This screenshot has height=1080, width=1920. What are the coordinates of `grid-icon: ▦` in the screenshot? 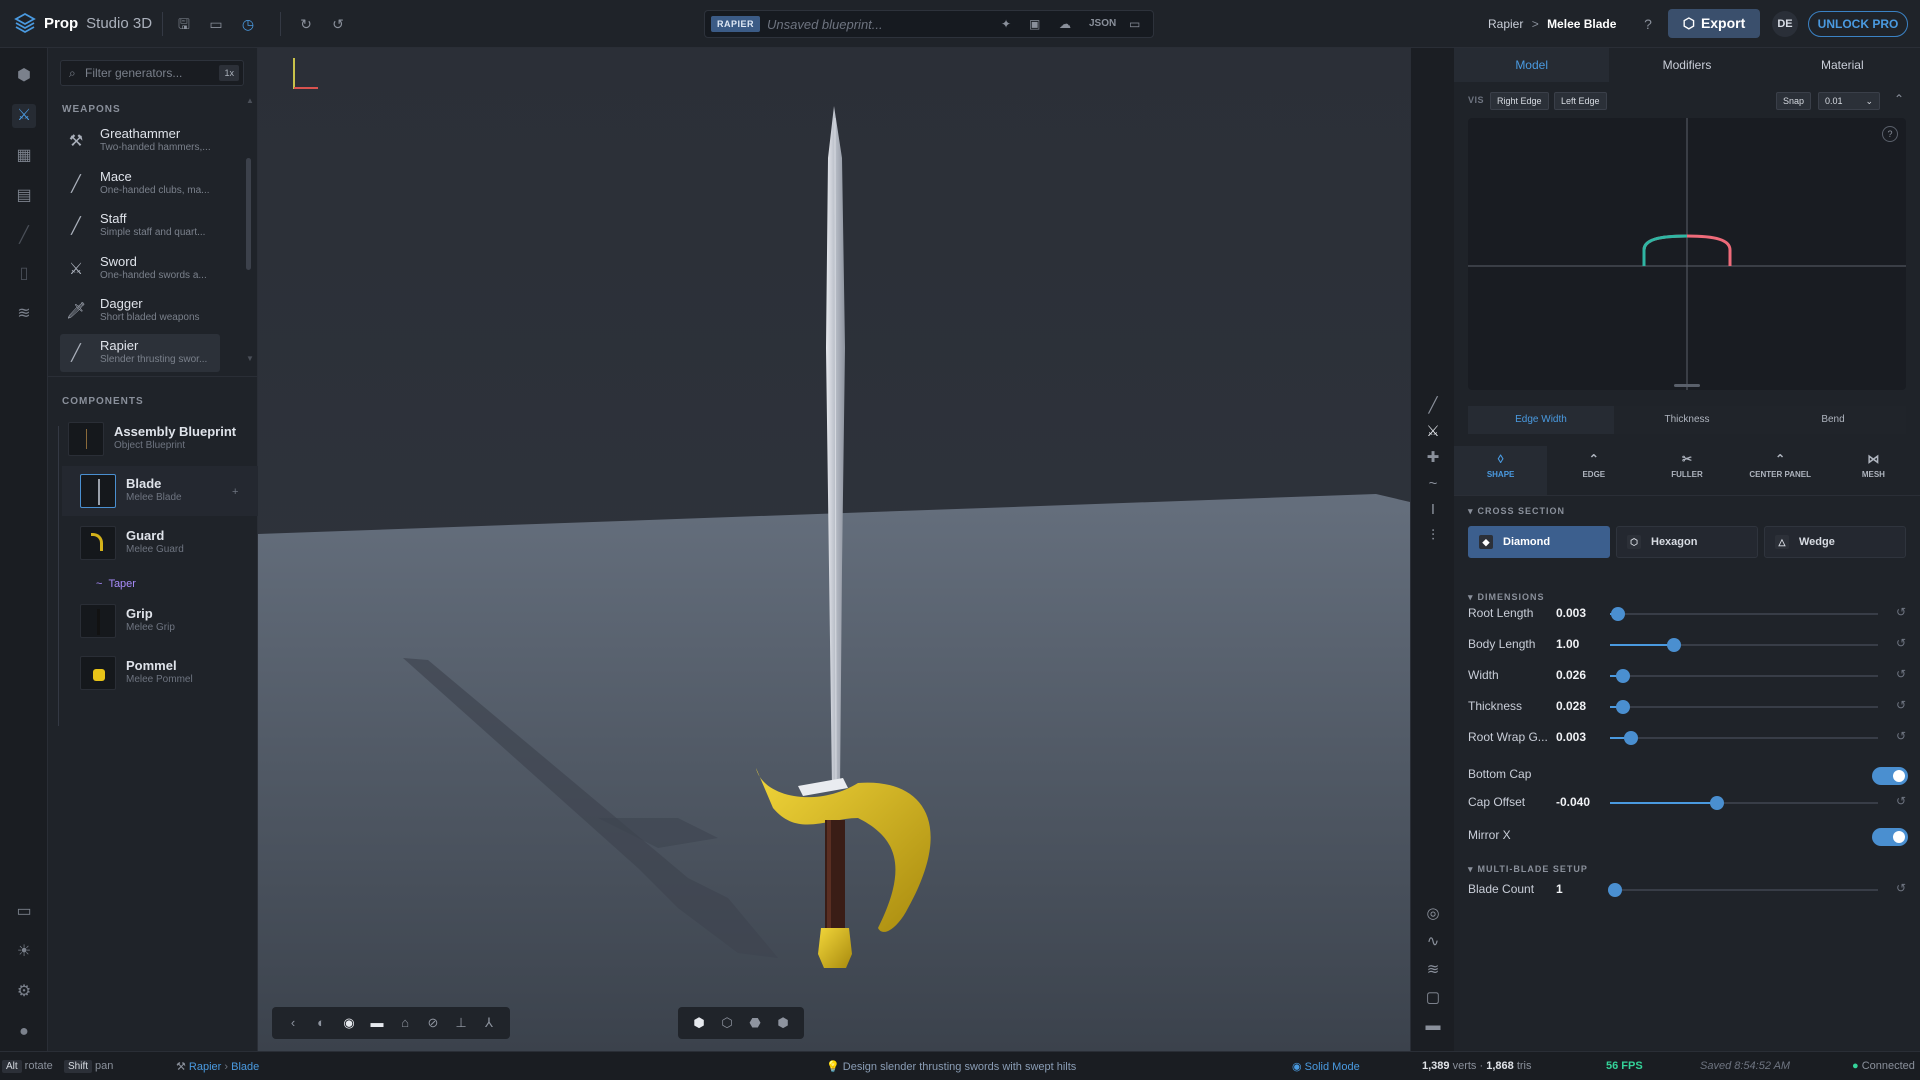 It's located at (24, 156).